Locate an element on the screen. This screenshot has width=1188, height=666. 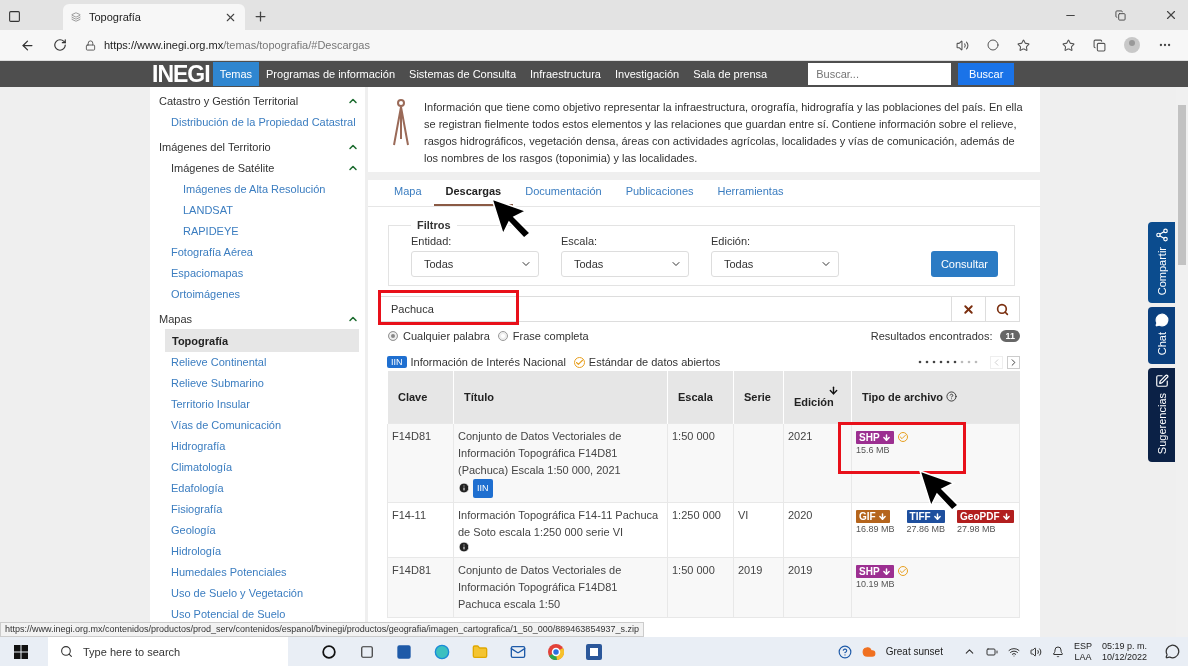
sidebar-link: Distribución de la Propiedad Catastral is located at coordinates (265, 121).